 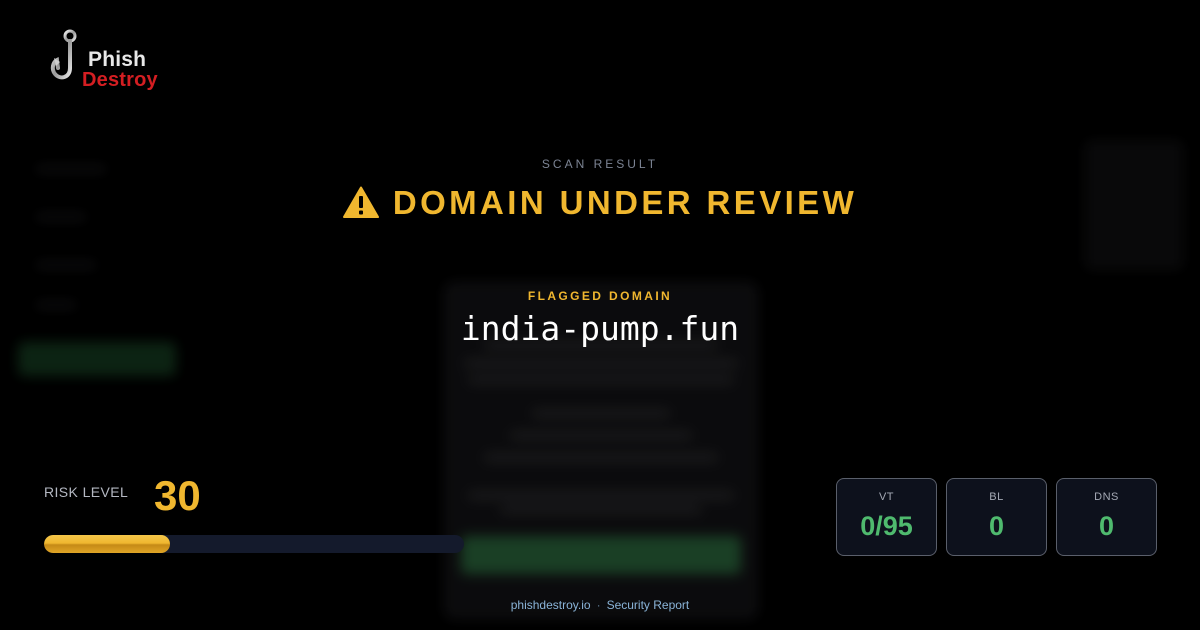 What do you see at coordinates (254, 544) in the screenshot?
I see `risk-level-bar` at bounding box center [254, 544].